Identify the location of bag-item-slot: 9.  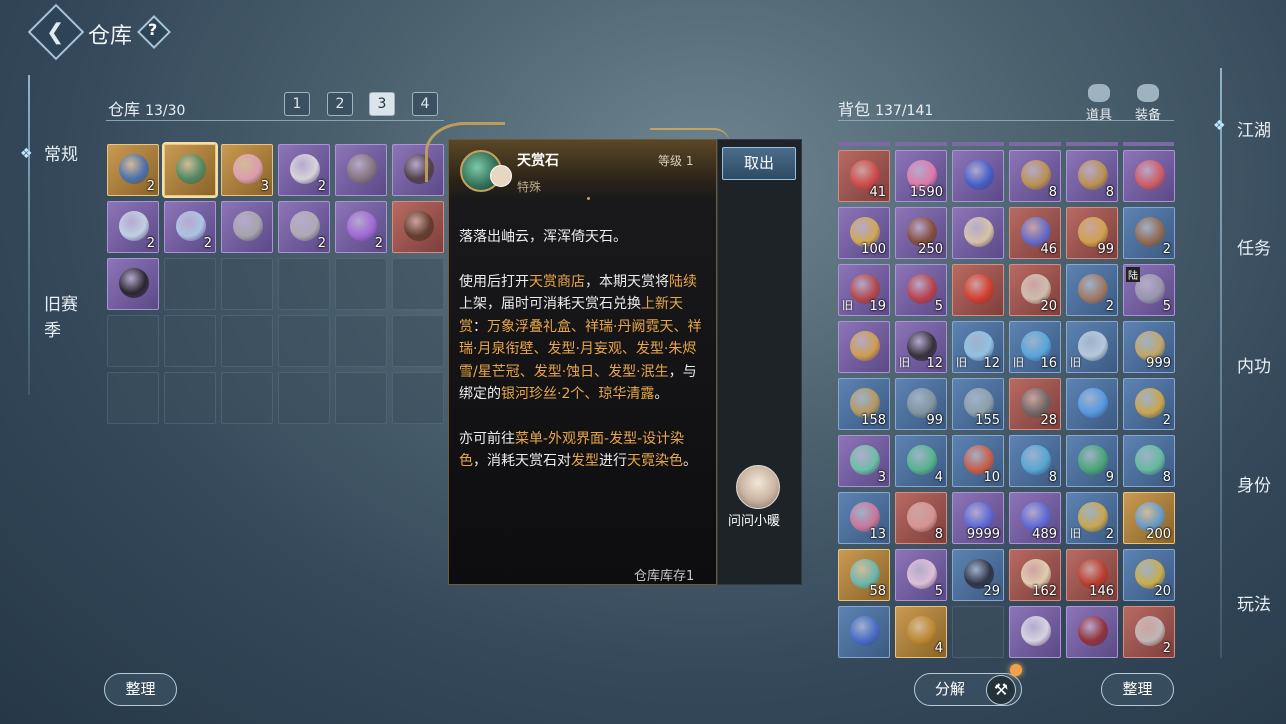
(1092, 461).